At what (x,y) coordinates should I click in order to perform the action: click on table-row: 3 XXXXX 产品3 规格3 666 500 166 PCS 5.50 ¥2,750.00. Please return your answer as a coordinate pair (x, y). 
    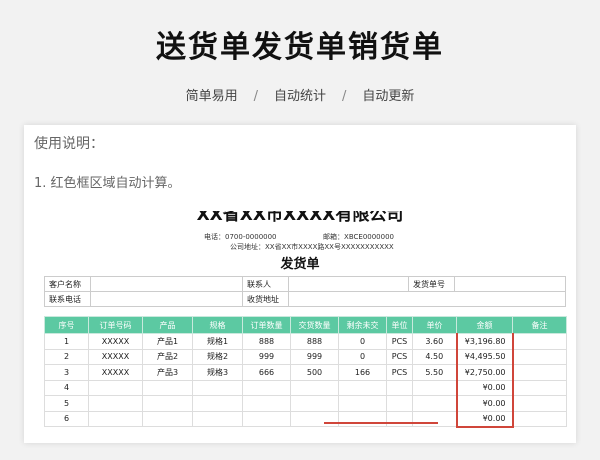
    Looking at the image, I should click on (305, 372).